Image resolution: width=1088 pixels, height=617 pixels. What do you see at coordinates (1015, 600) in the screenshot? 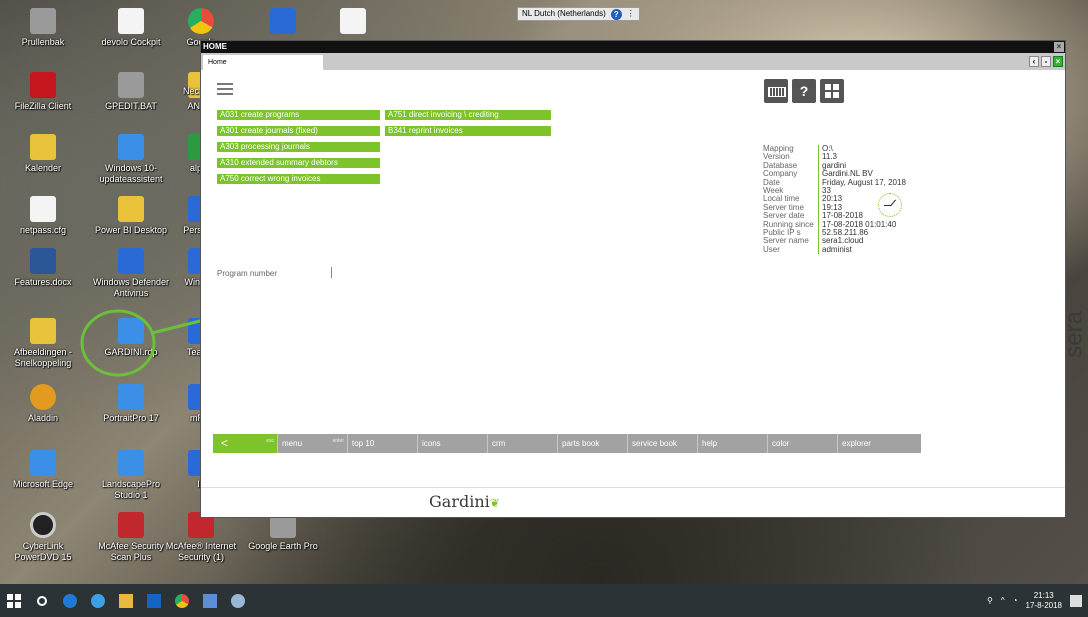
I see `network-icon: ◔` at bounding box center [1015, 600].